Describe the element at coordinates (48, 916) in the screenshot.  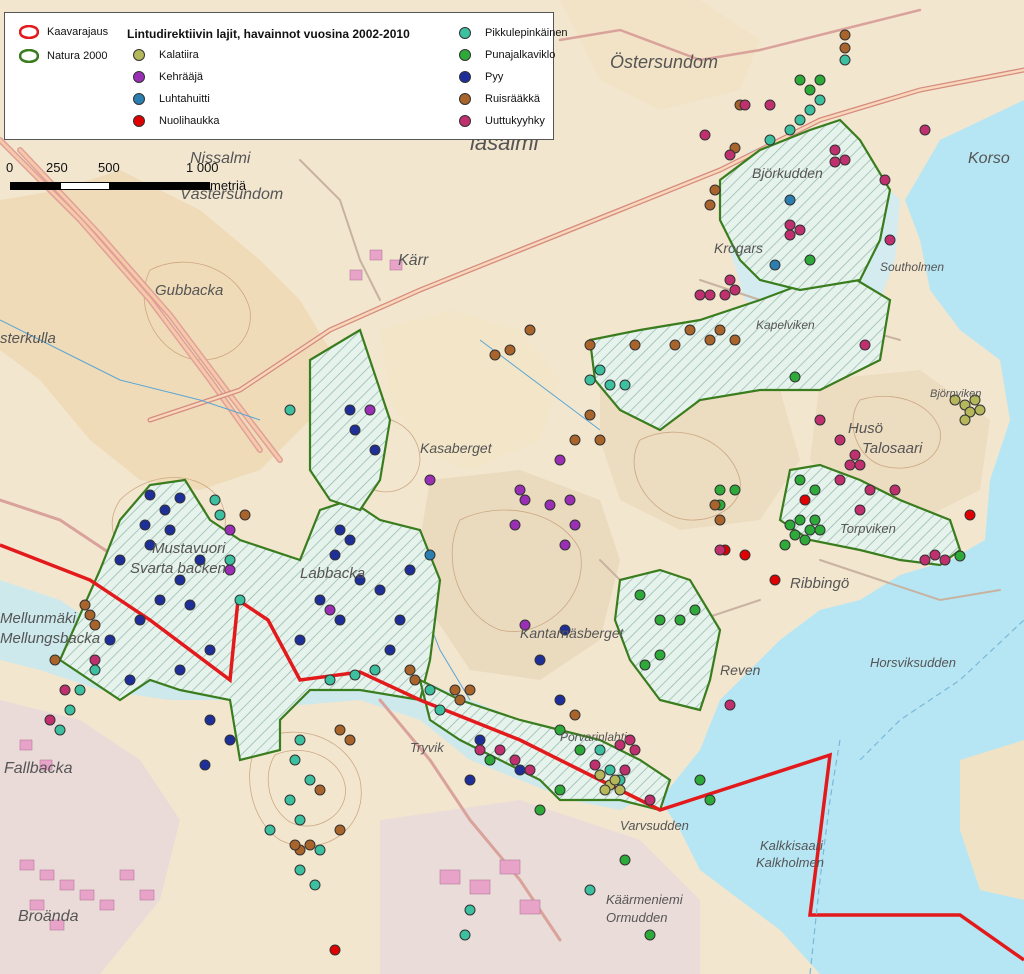
I see `place-label: Broända` at that location.